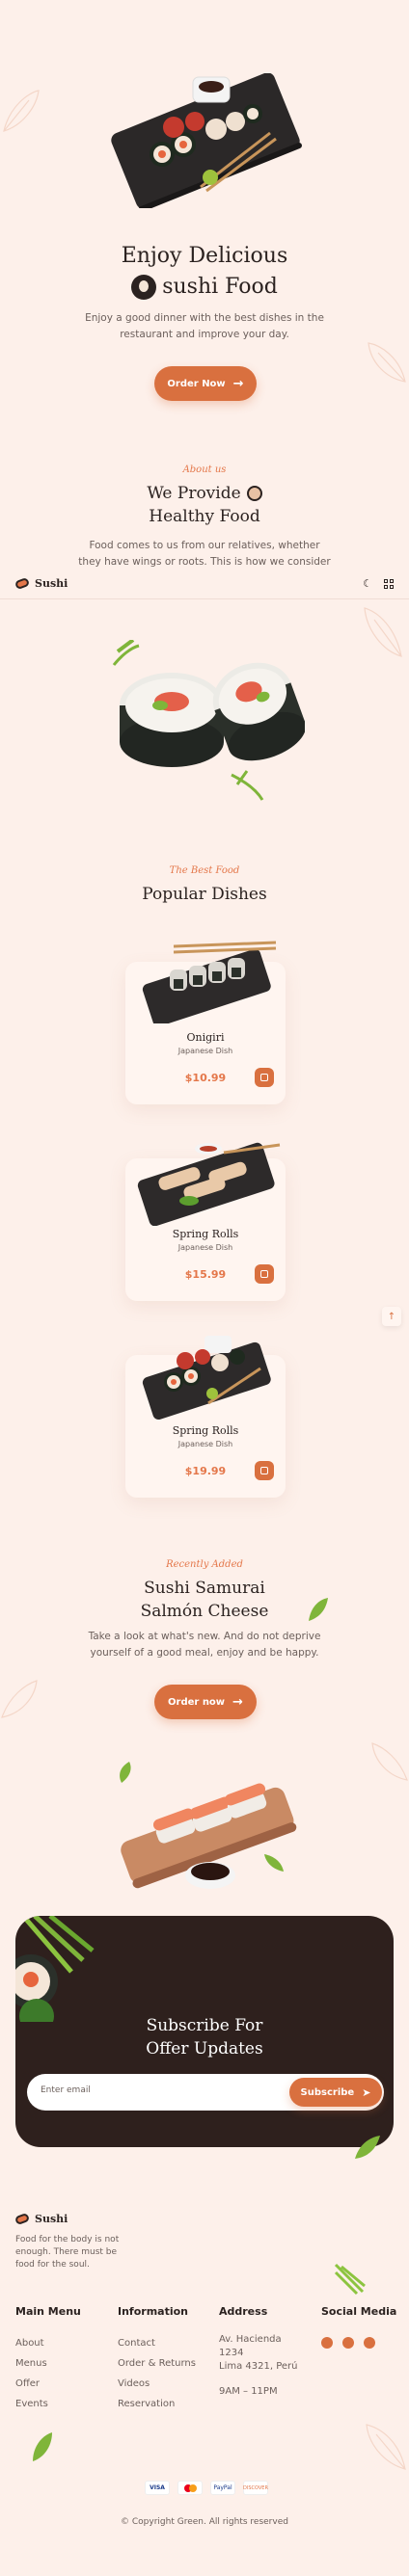 The height and width of the screenshot is (2576, 409). What do you see at coordinates (366, 2092) in the screenshot?
I see `send-icon: ➤` at bounding box center [366, 2092].